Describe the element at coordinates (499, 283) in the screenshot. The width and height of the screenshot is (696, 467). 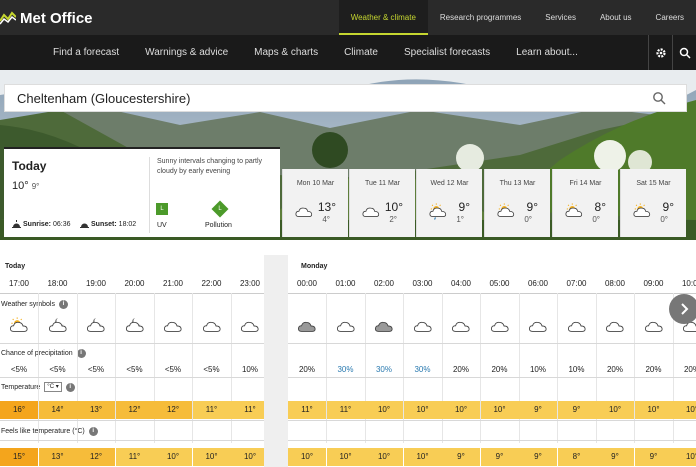
I see `hour-time: 05:00` at that location.